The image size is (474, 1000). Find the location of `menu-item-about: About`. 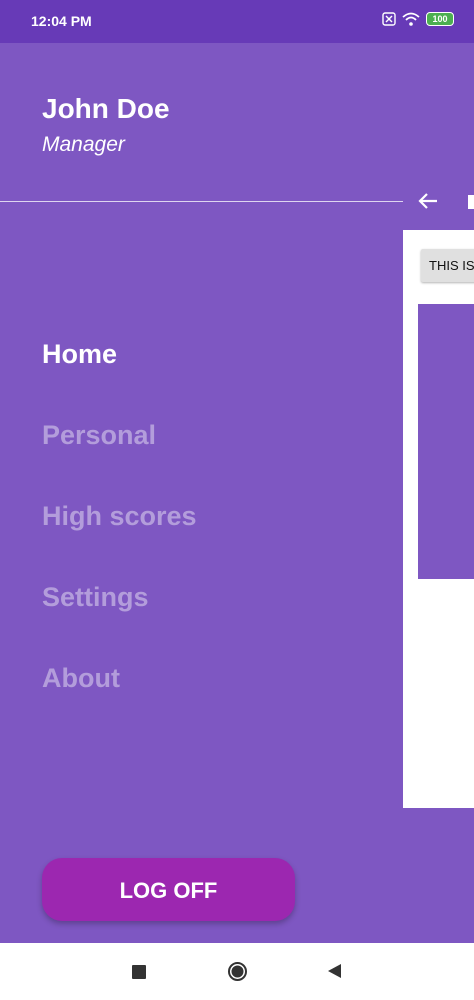

menu-item-about: About is located at coordinates (119, 703).